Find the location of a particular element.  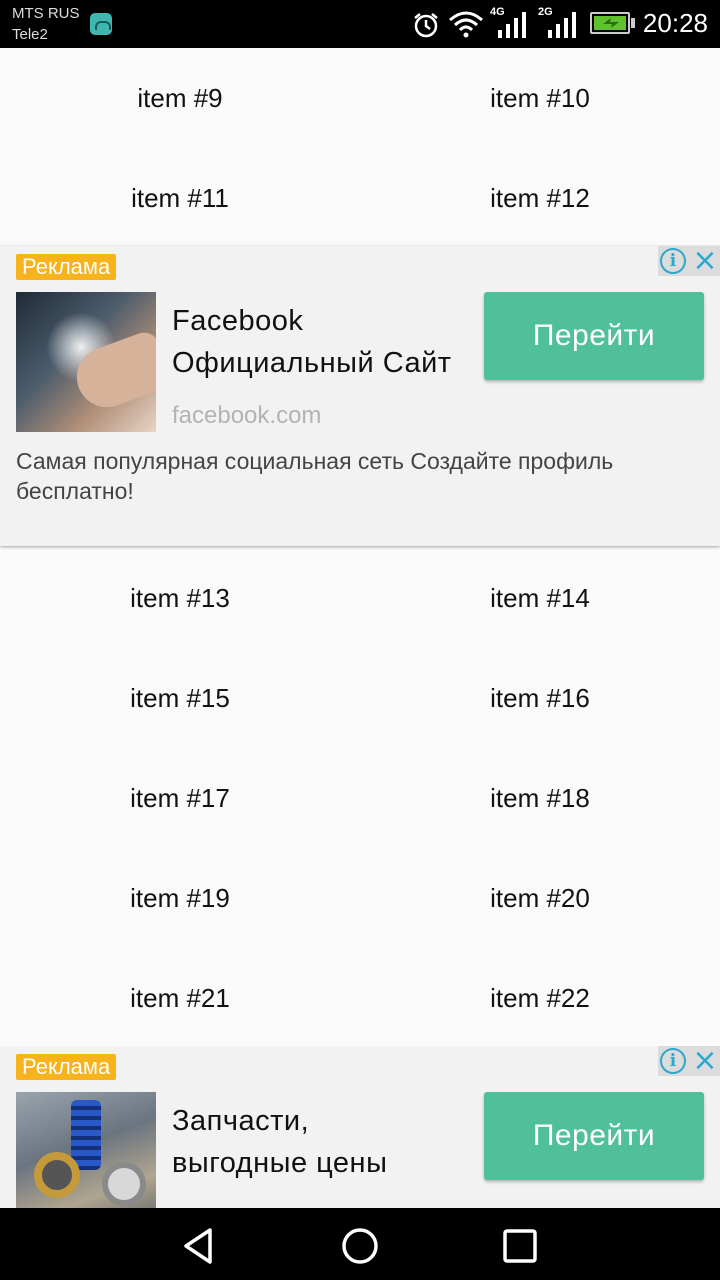

signal-icon is located at coordinates (512, 25).